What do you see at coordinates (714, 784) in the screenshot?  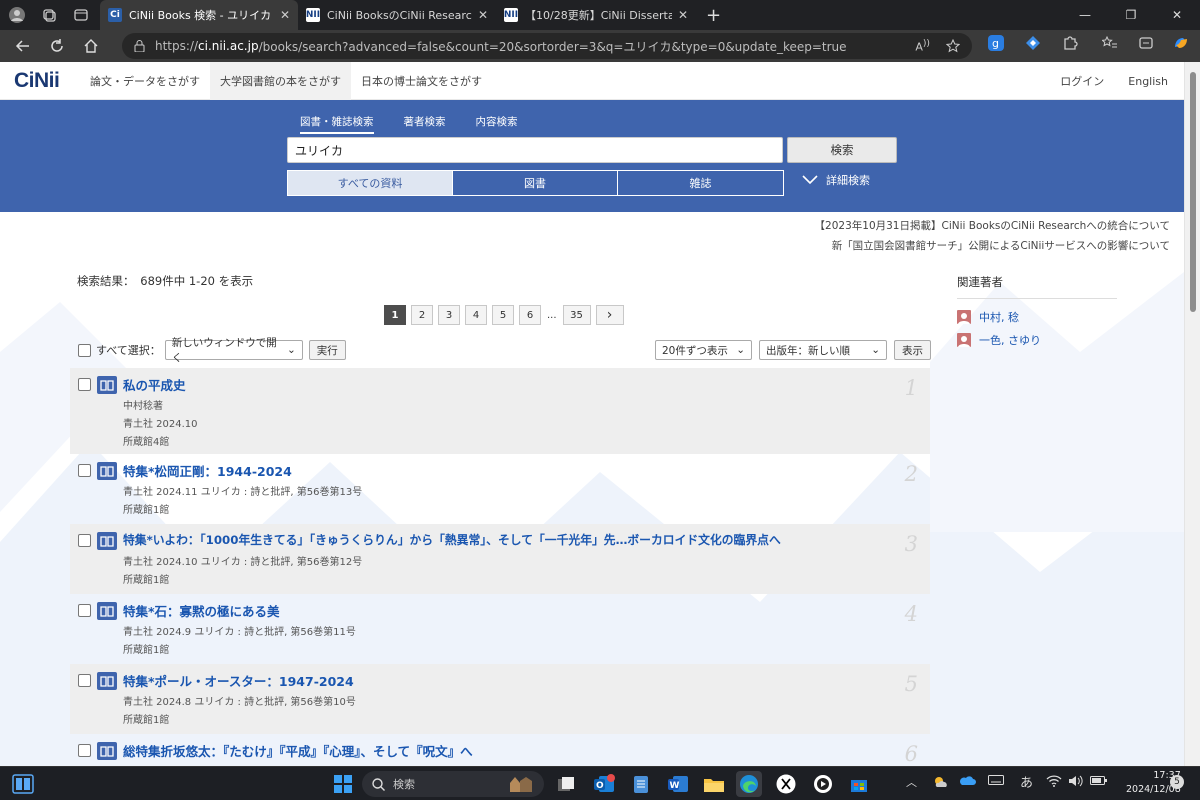 I see `file-explorer-icon` at bounding box center [714, 784].